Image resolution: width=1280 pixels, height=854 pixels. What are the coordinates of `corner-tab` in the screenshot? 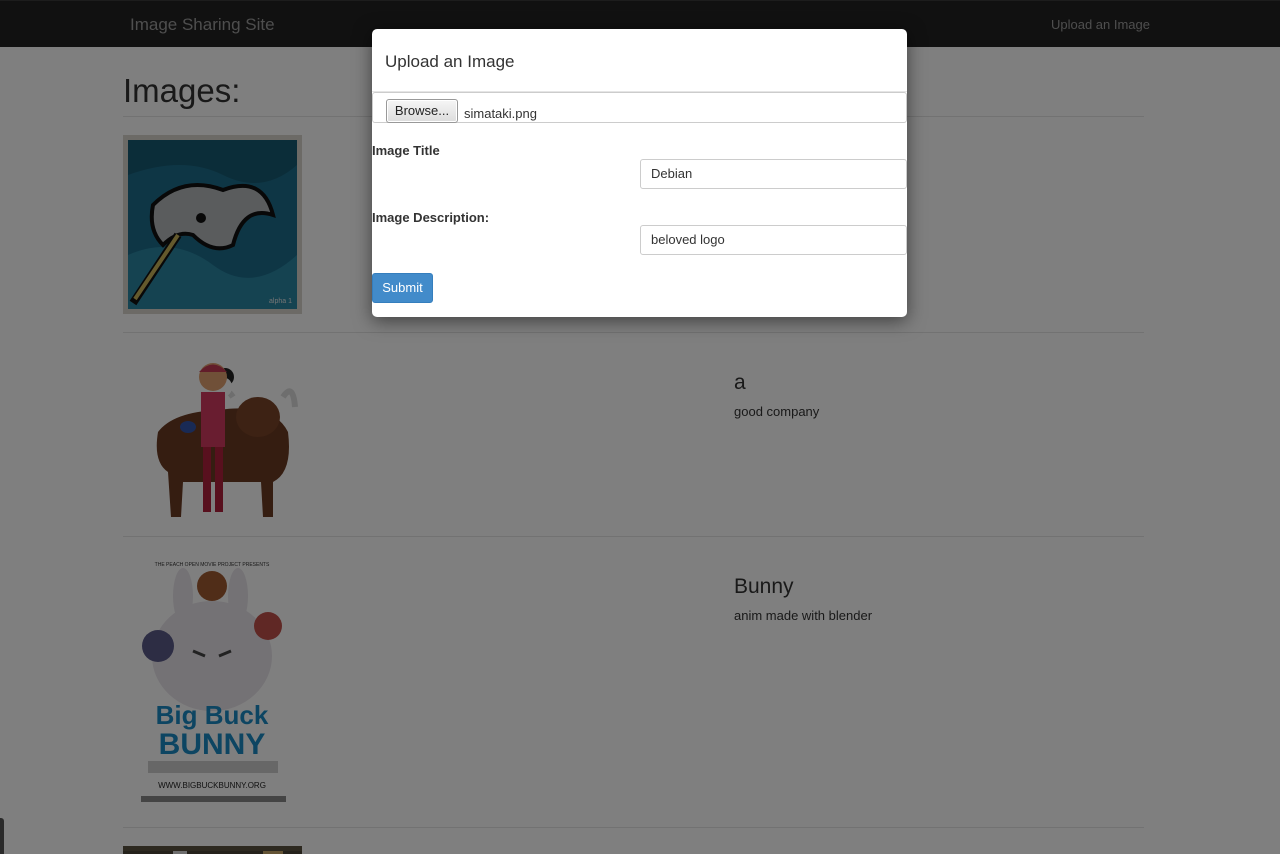 It's located at (2, 836).